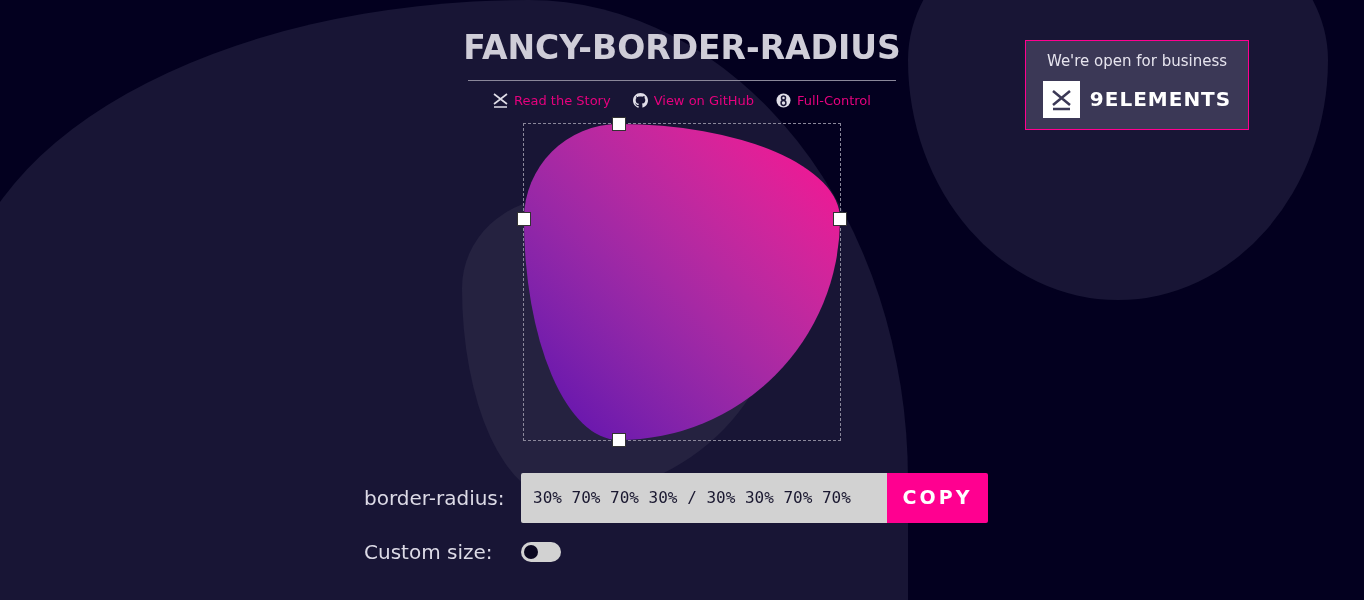 Image resolution: width=1364 pixels, height=600 pixels. I want to click on github-icon, so click(640, 101).